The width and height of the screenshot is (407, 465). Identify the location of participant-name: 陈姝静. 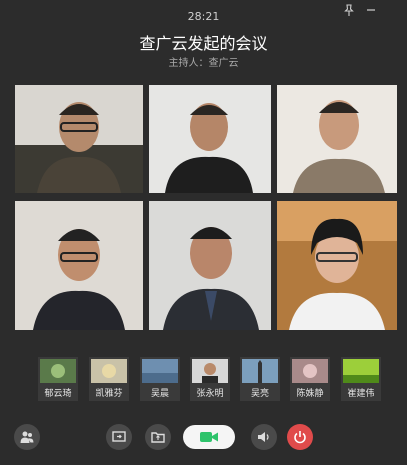
(310, 394).